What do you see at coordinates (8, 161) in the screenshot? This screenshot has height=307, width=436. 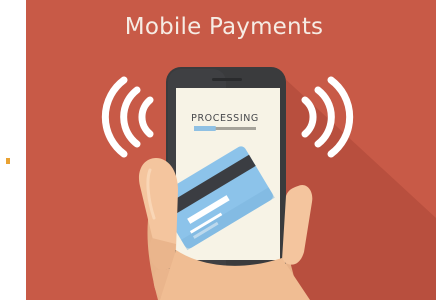 I see `margin-mark` at bounding box center [8, 161].